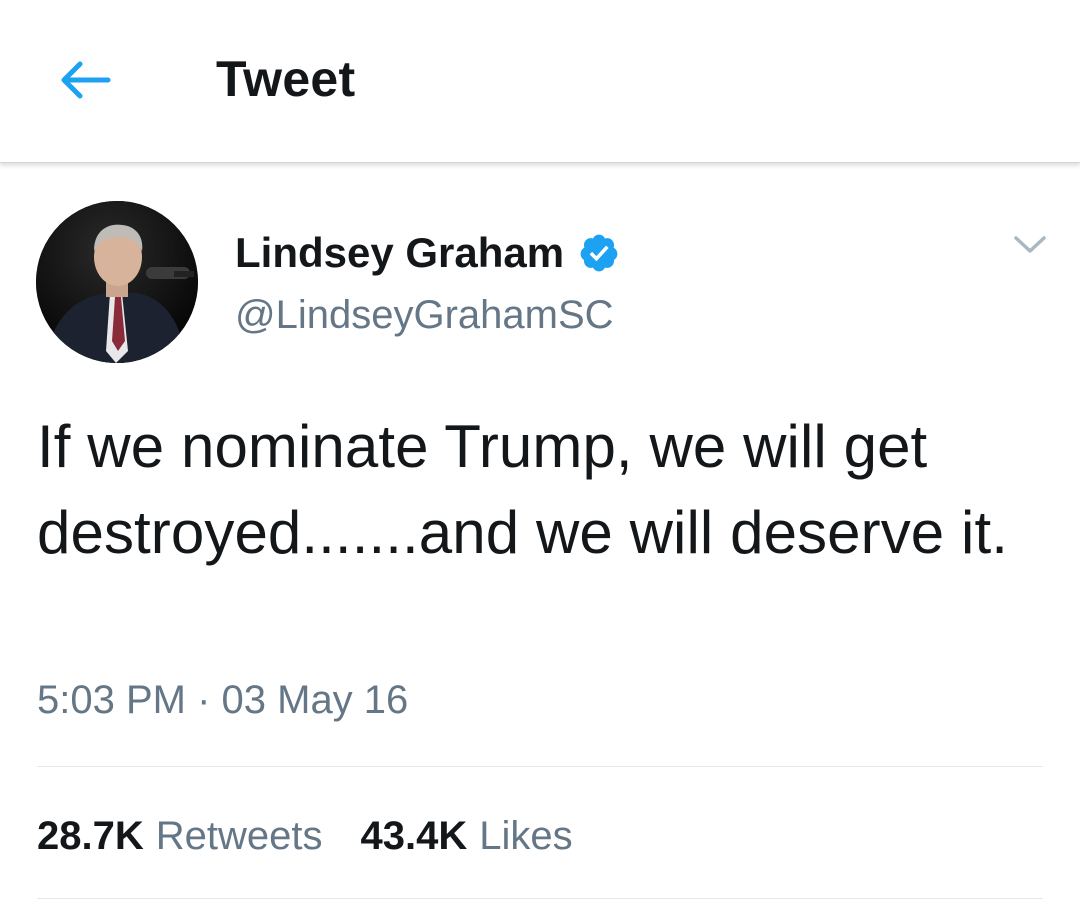 The image size is (1080, 911). I want to click on tweet-options-button, so click(1030, 245).